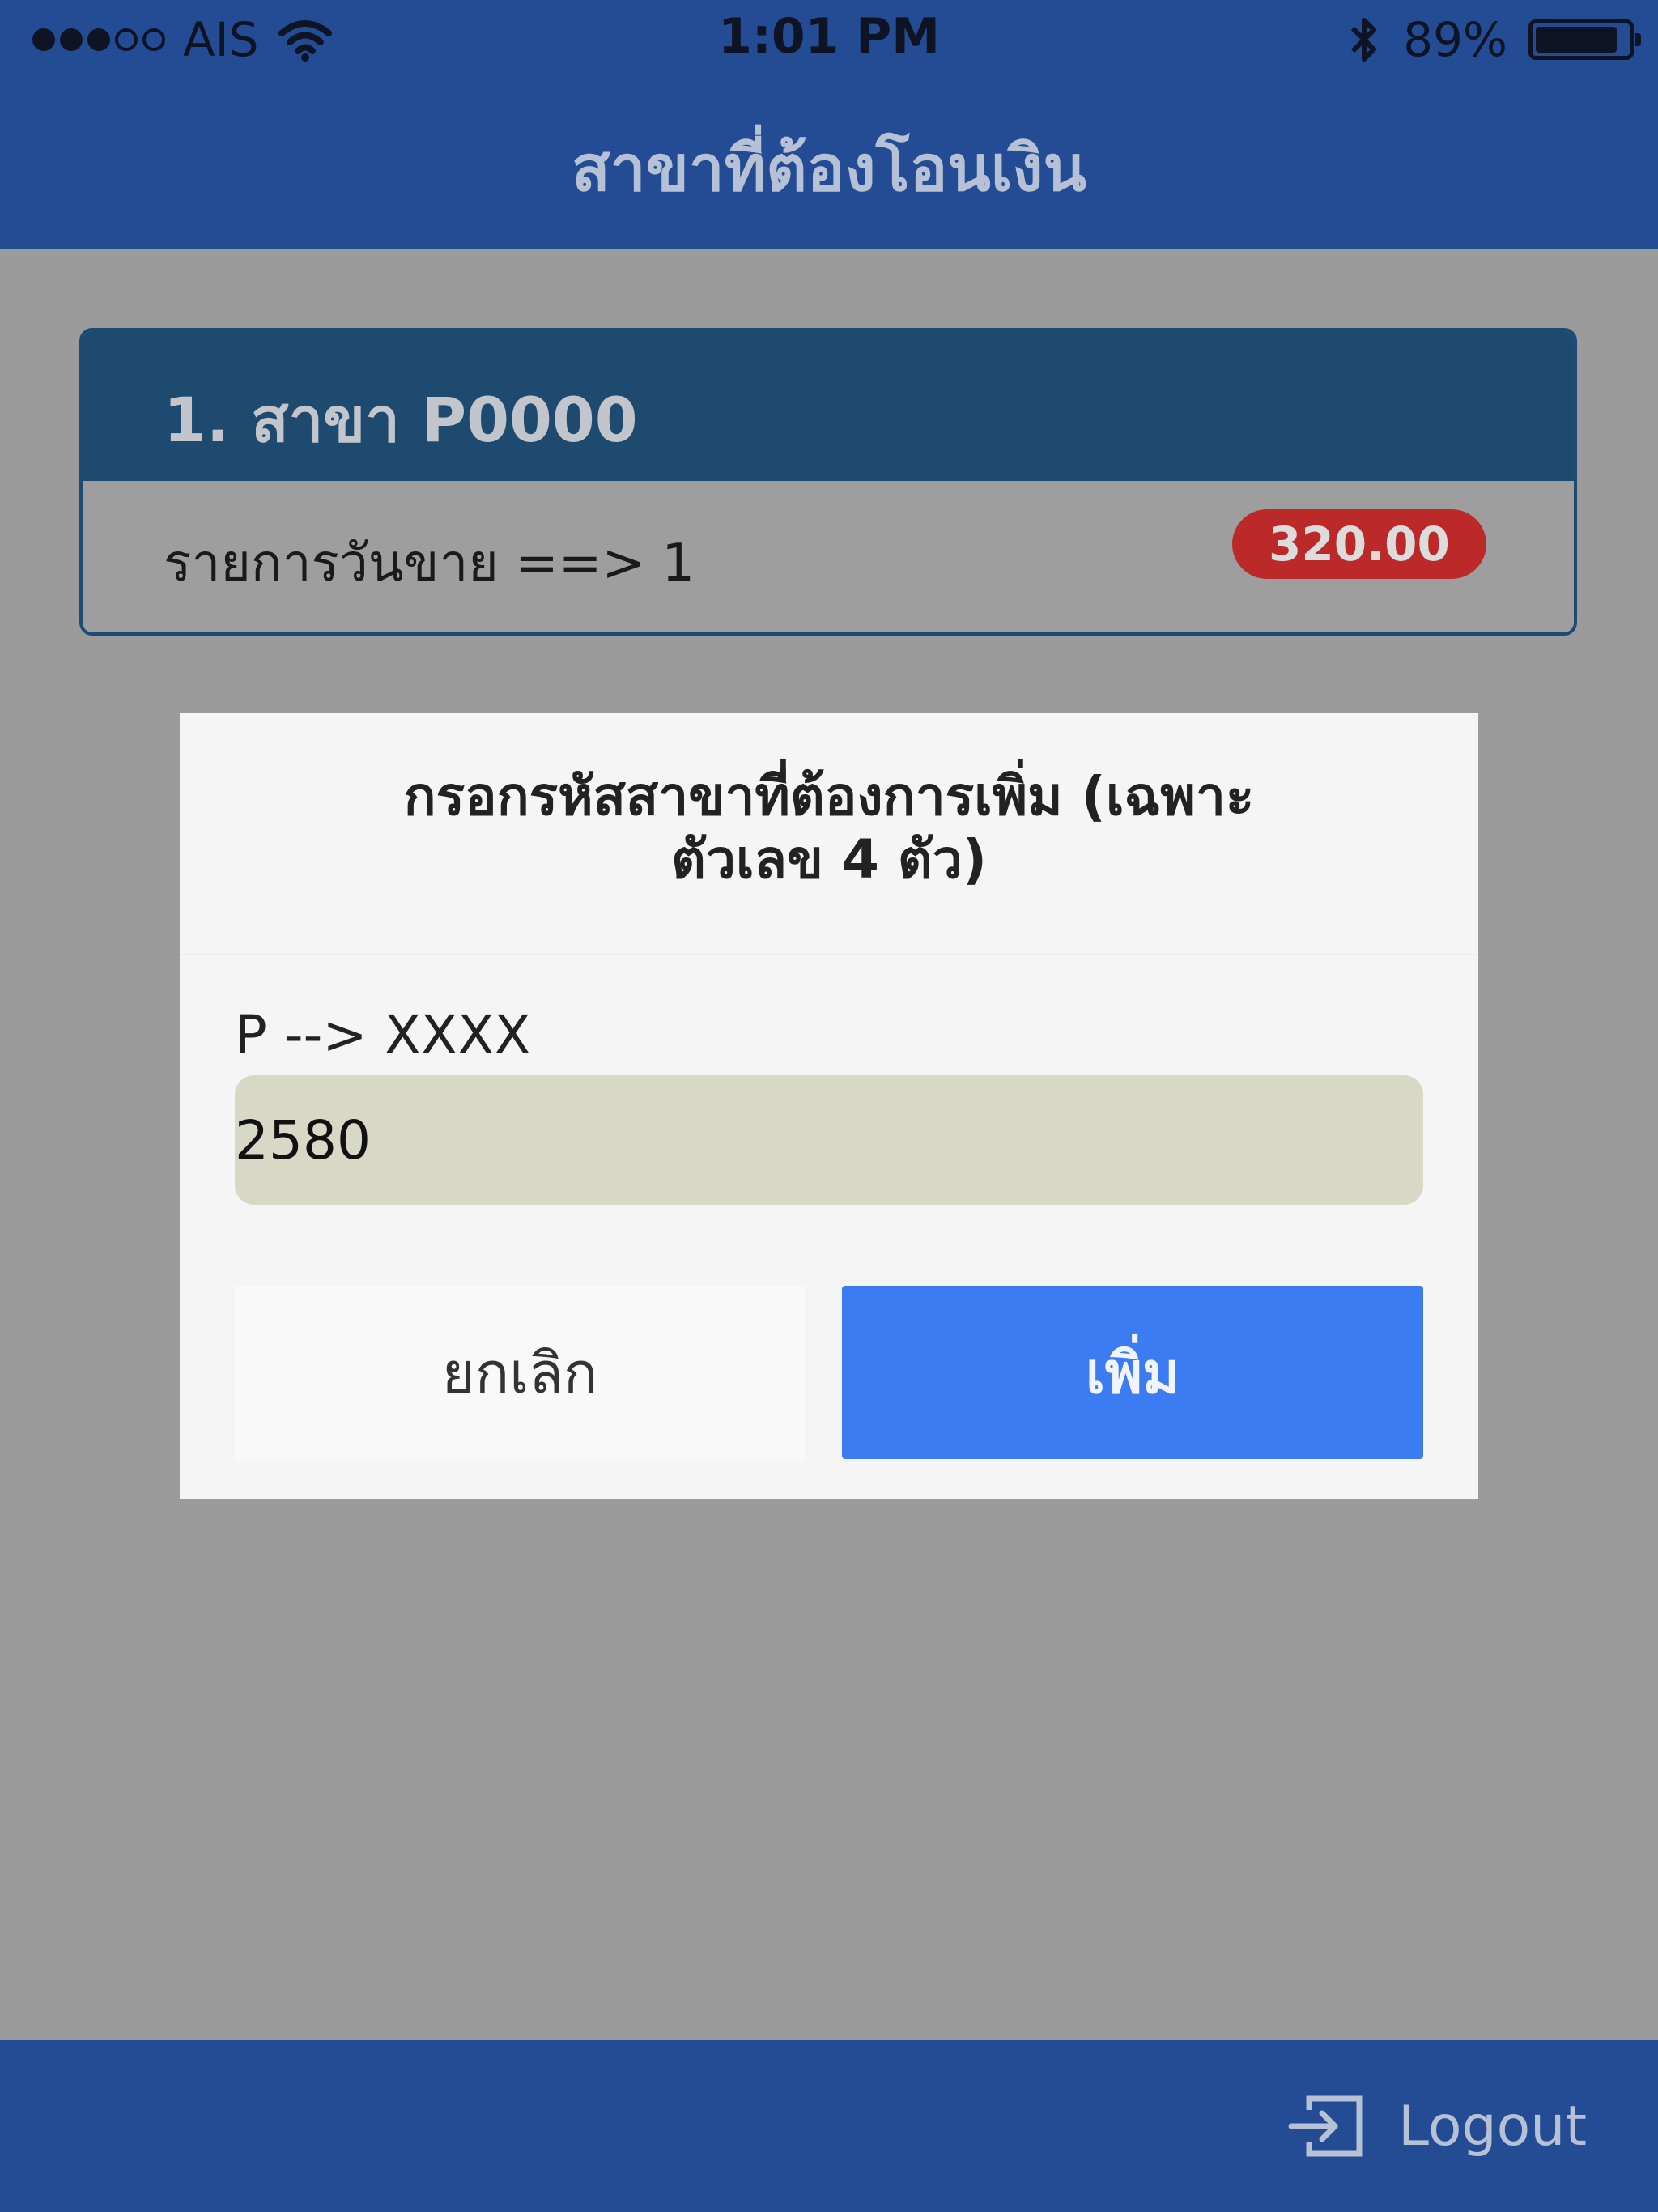  What do you see at coordinates (828, 406) in the screenshot?
I see `branch-card-header: 1. สาขา P0000` at bounding box center [828, 406].